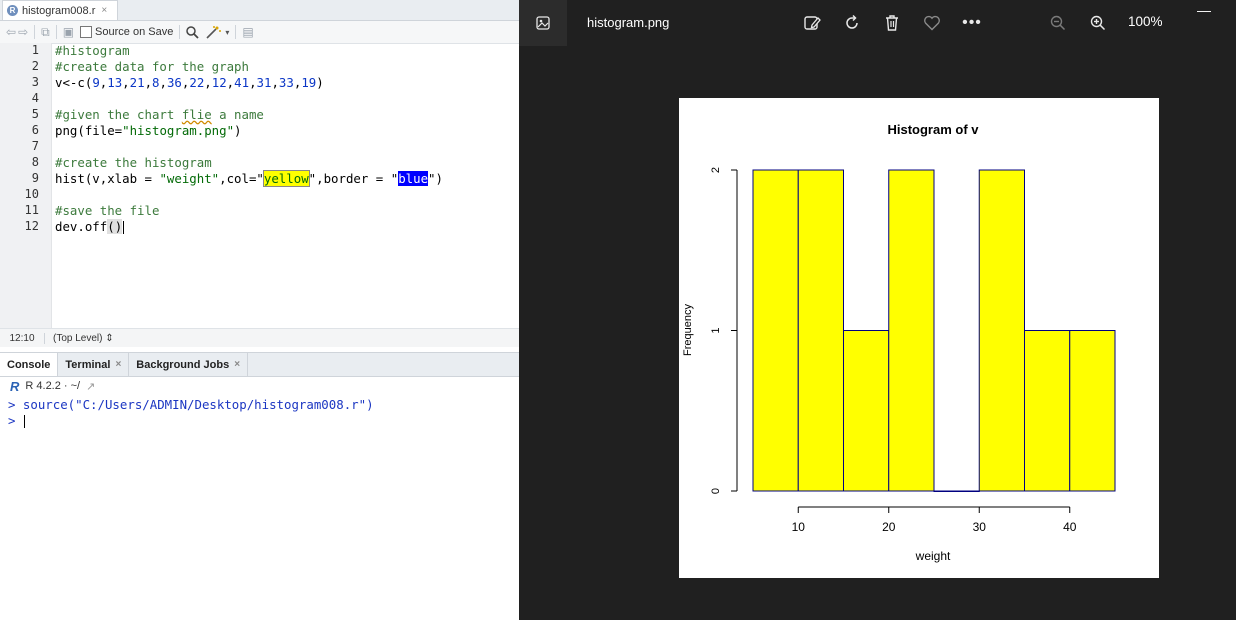 The image size is (1236, 620). What do you see at coordinates (35, 146) in the screenshot?
I see `line-number: 7` at bounding box center [35, 146].